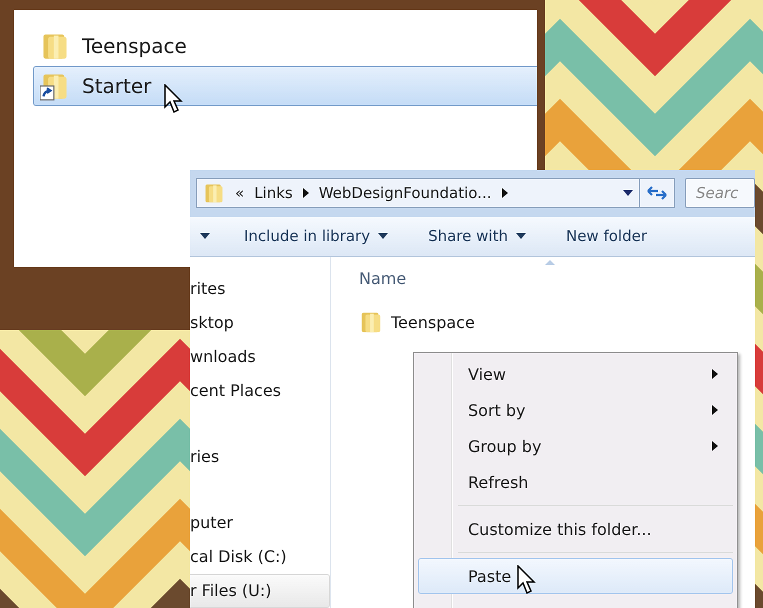  I want to click on toolbar-button: Include in library, so click(316, 236).